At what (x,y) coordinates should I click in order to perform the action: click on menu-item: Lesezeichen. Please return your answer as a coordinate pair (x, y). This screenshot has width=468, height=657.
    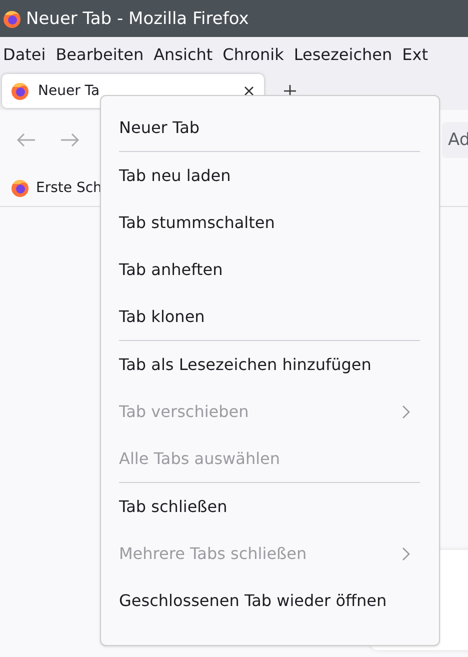
    Looking at the image, I should click on (343, 54).